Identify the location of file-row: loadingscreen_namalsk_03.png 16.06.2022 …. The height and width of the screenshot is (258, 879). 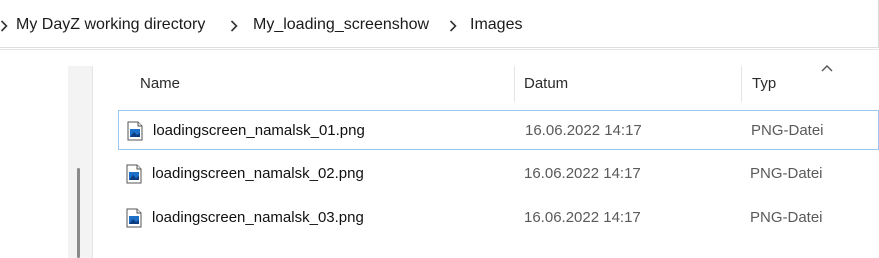
(498, 218).